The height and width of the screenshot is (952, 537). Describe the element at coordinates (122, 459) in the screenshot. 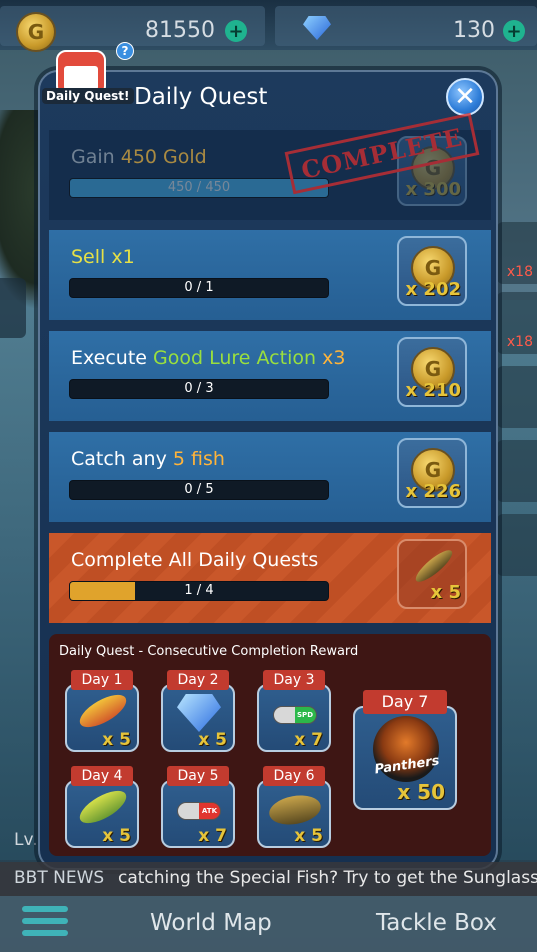

I see `quest-text-prefix: Catch any` at that location.